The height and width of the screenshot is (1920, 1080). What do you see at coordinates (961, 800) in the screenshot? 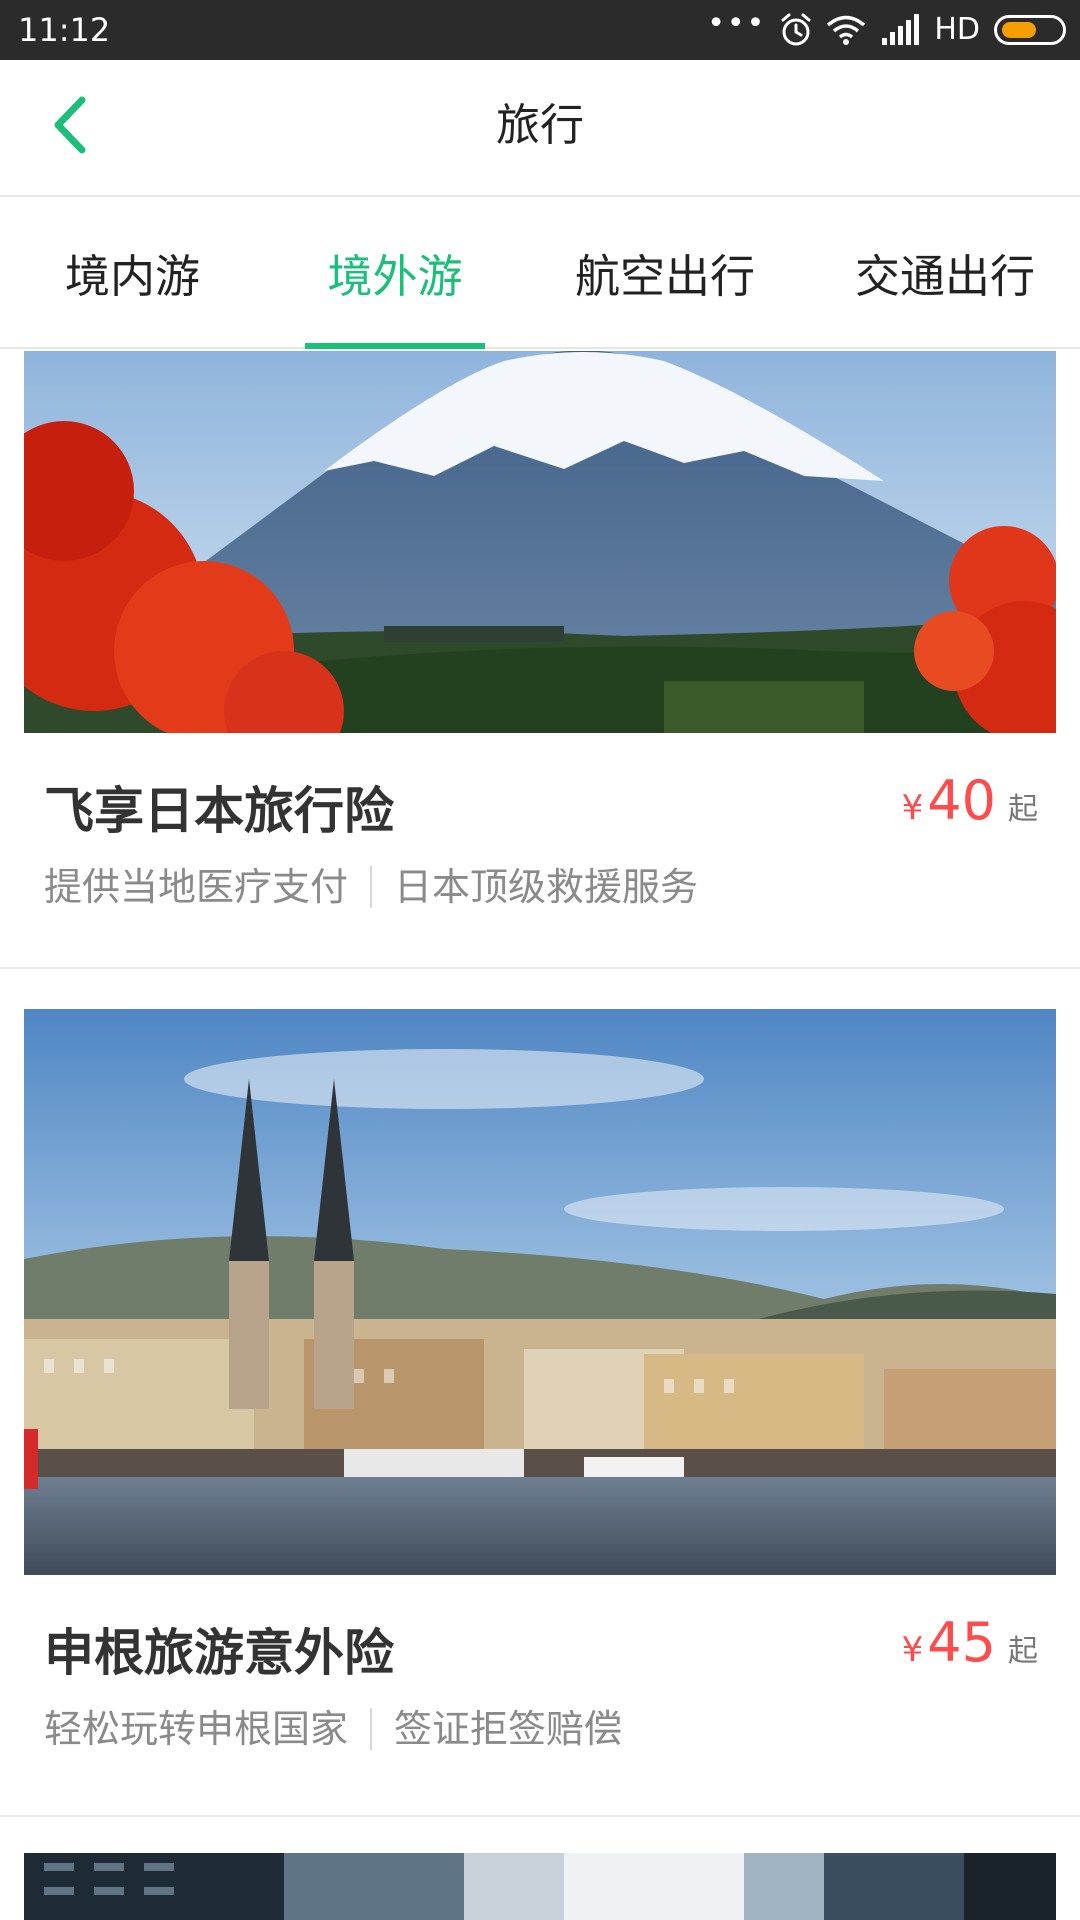
I see `price-value: 40` at bounding box center [961, 800].